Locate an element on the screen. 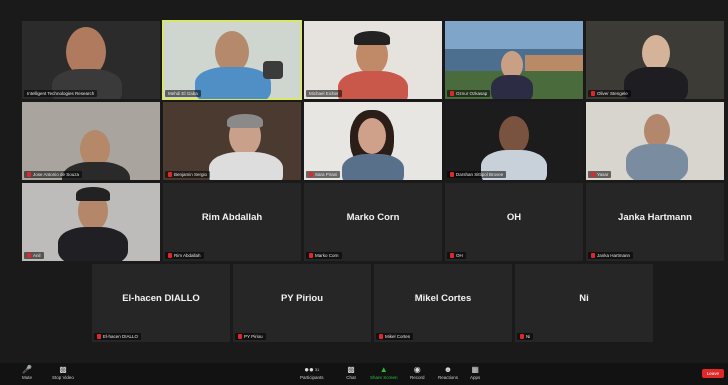 The image size is (728, 385). participant-display-name: OH is located at coordinates (514, 217).